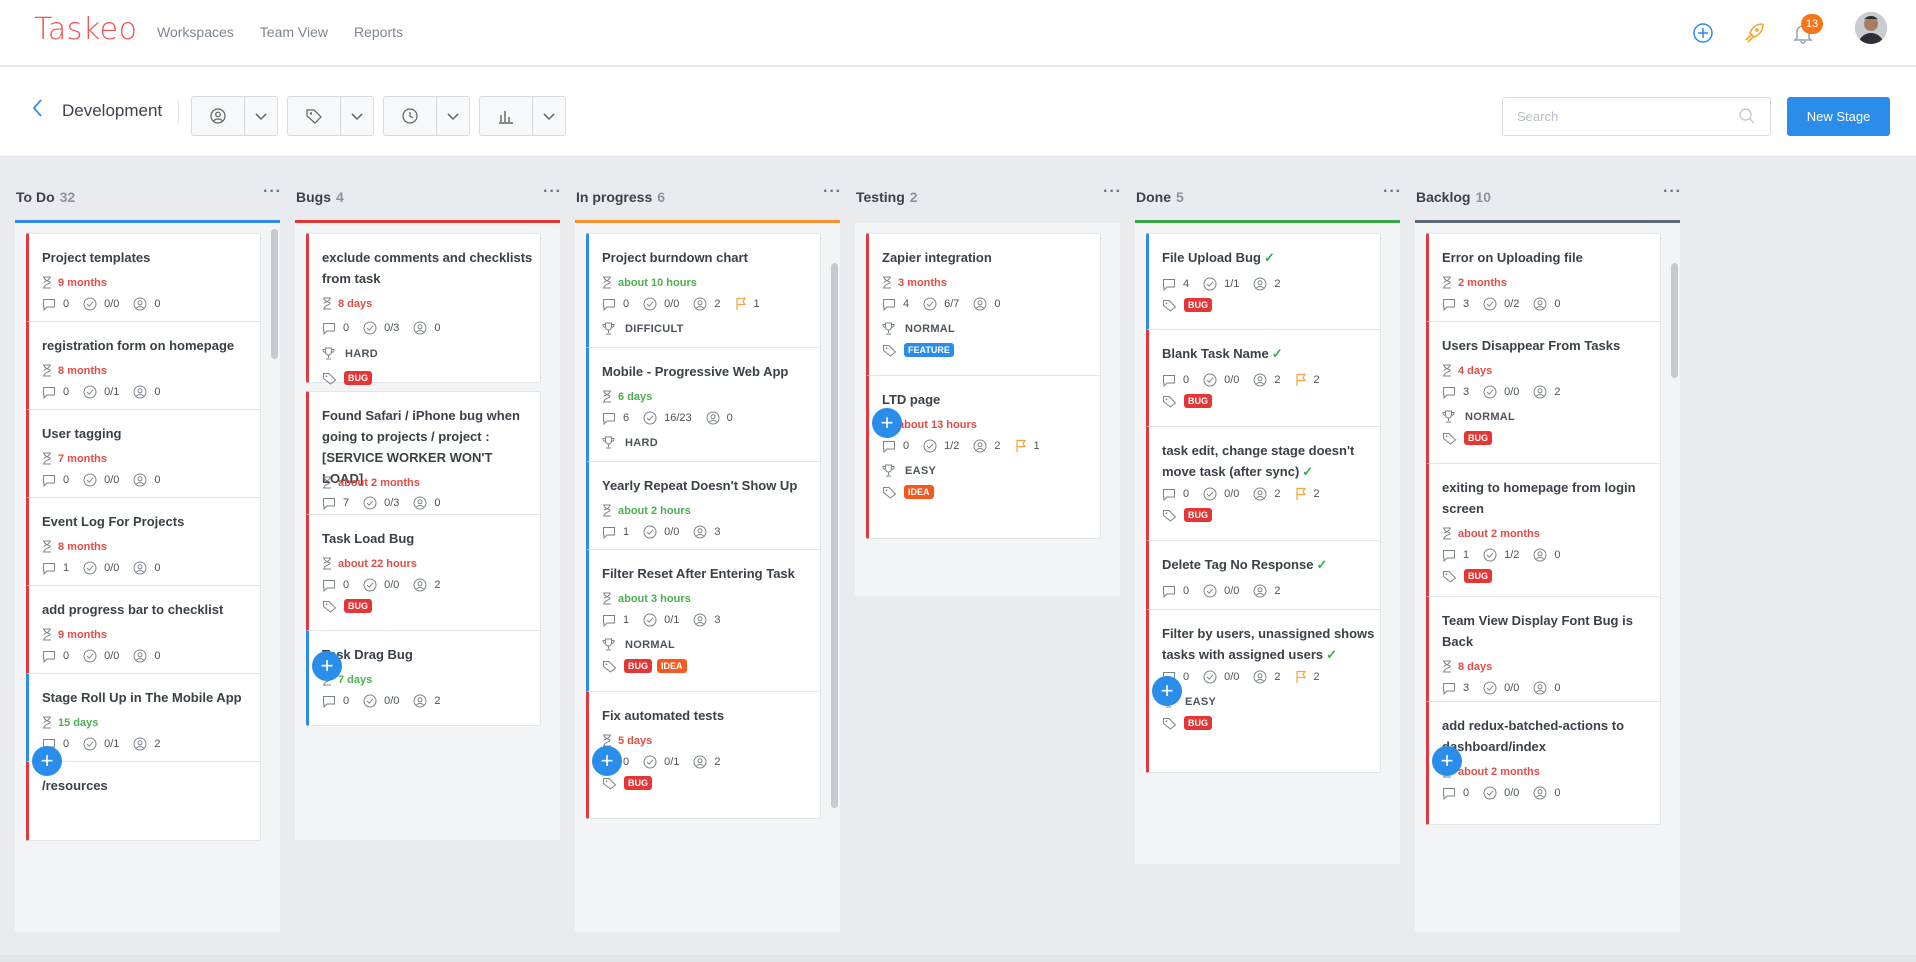 This screenshot has width=1916, height=962. I want to click on task-title: Filter Reset After Entering Task, so click(709, 573).